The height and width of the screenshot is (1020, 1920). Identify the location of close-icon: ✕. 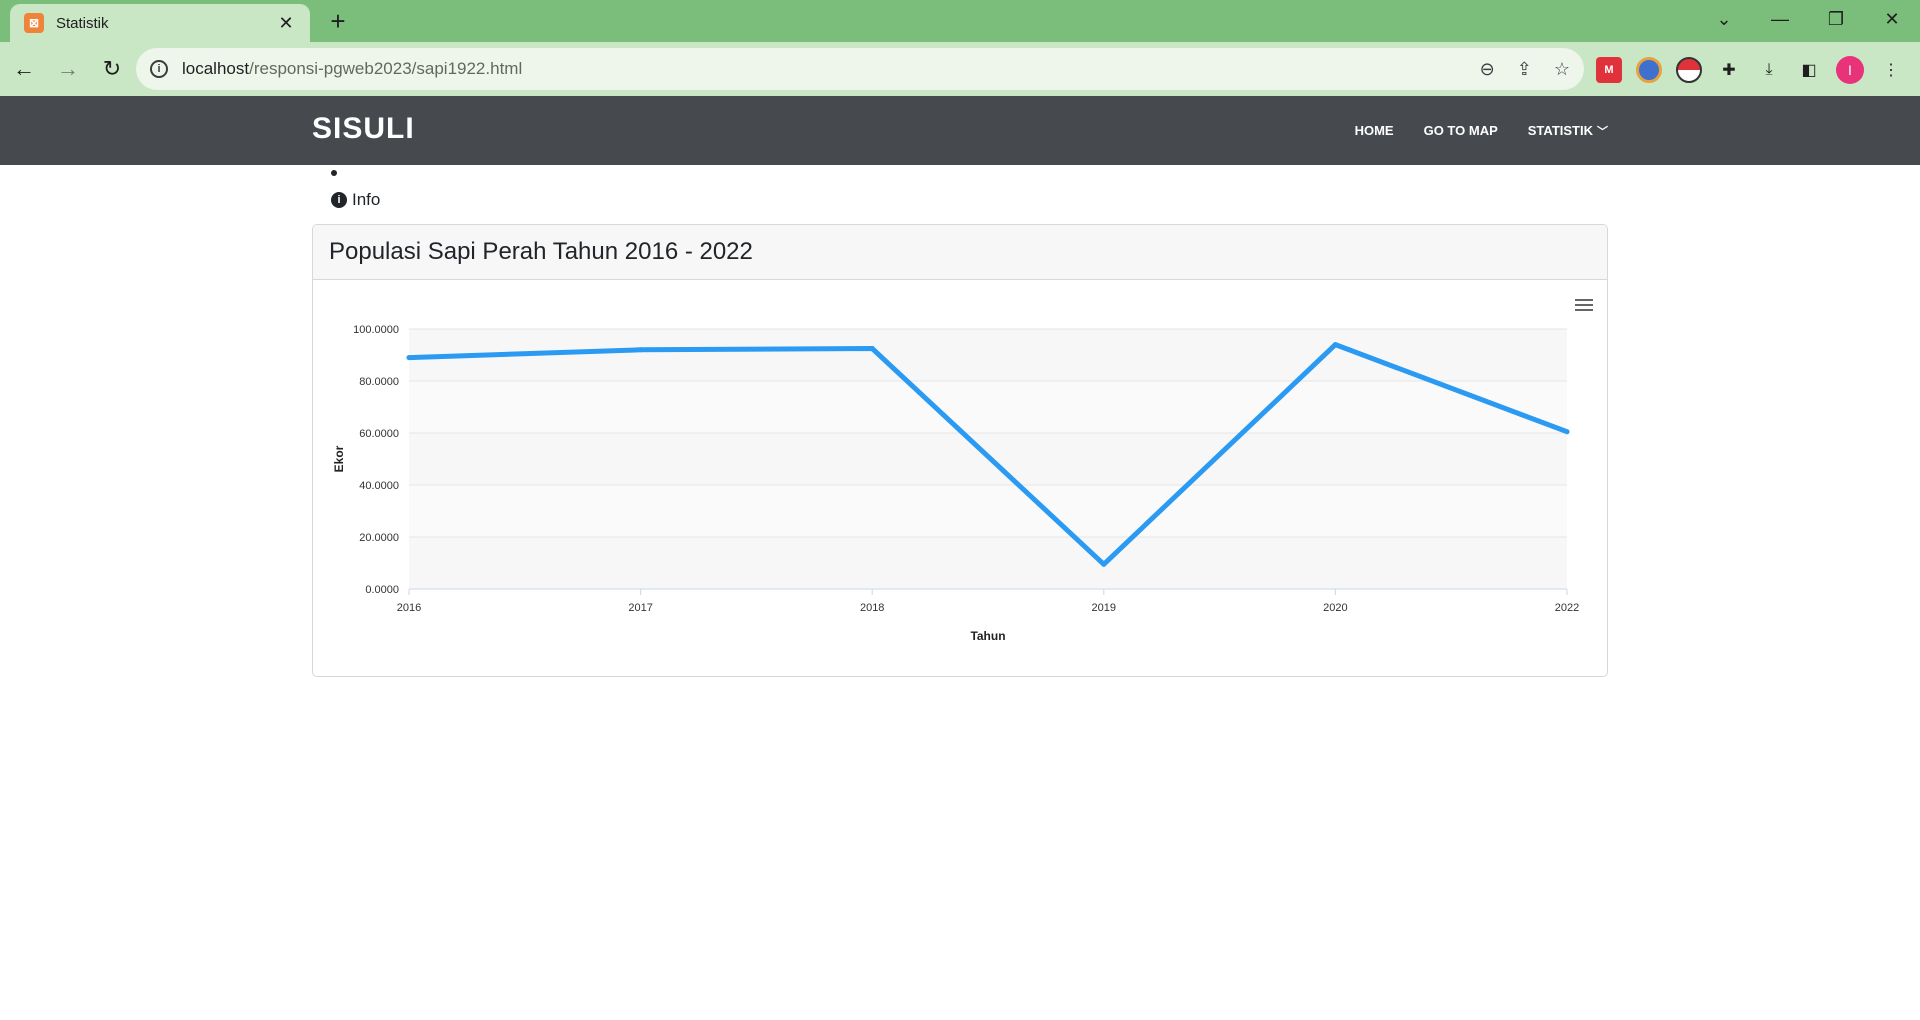
(286, 23).